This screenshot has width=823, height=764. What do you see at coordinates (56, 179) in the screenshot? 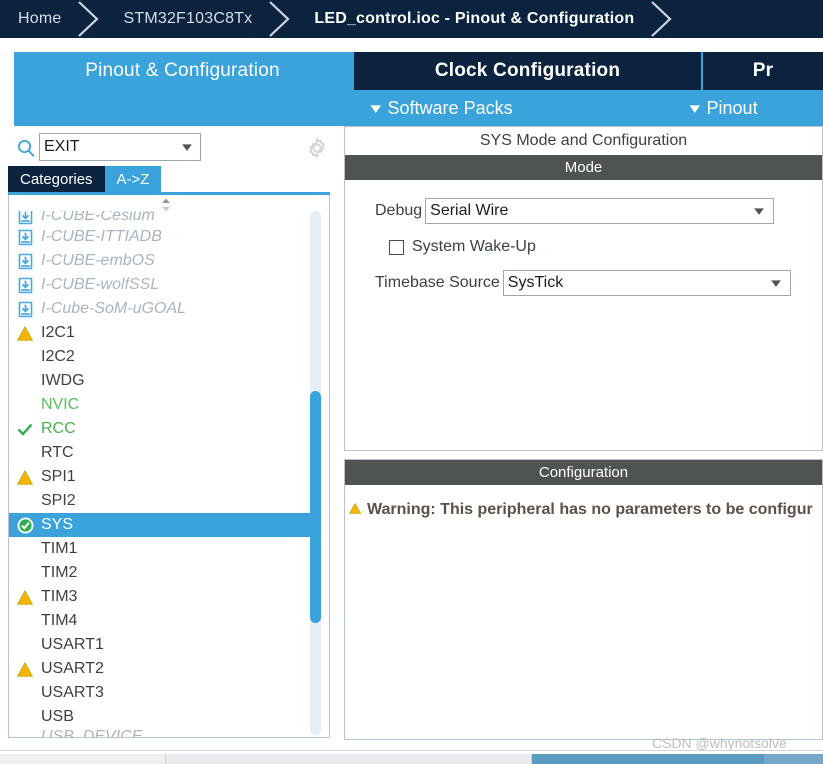
I see `tab-categories: Categories` at bounding box center [56, 179].